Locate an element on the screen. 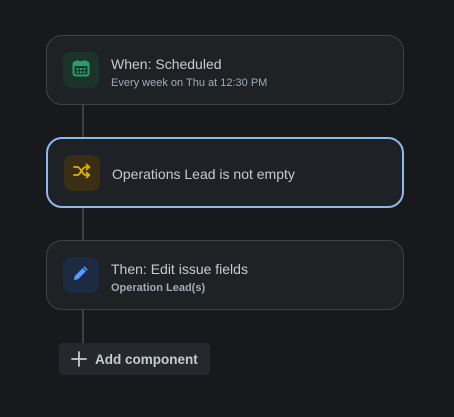 This screenshot has height=417, width=454. trigger-icon-tile is located at coordinates (81, 70).